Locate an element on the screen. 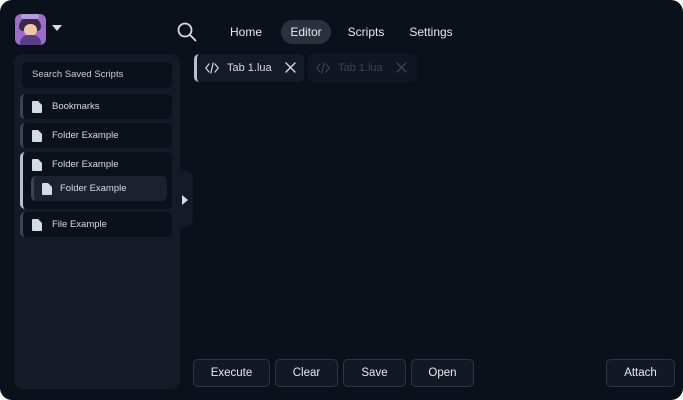 The image size is (683, 400). sidebar-item-folder: Folder Example is located at coordinates (96, 135).